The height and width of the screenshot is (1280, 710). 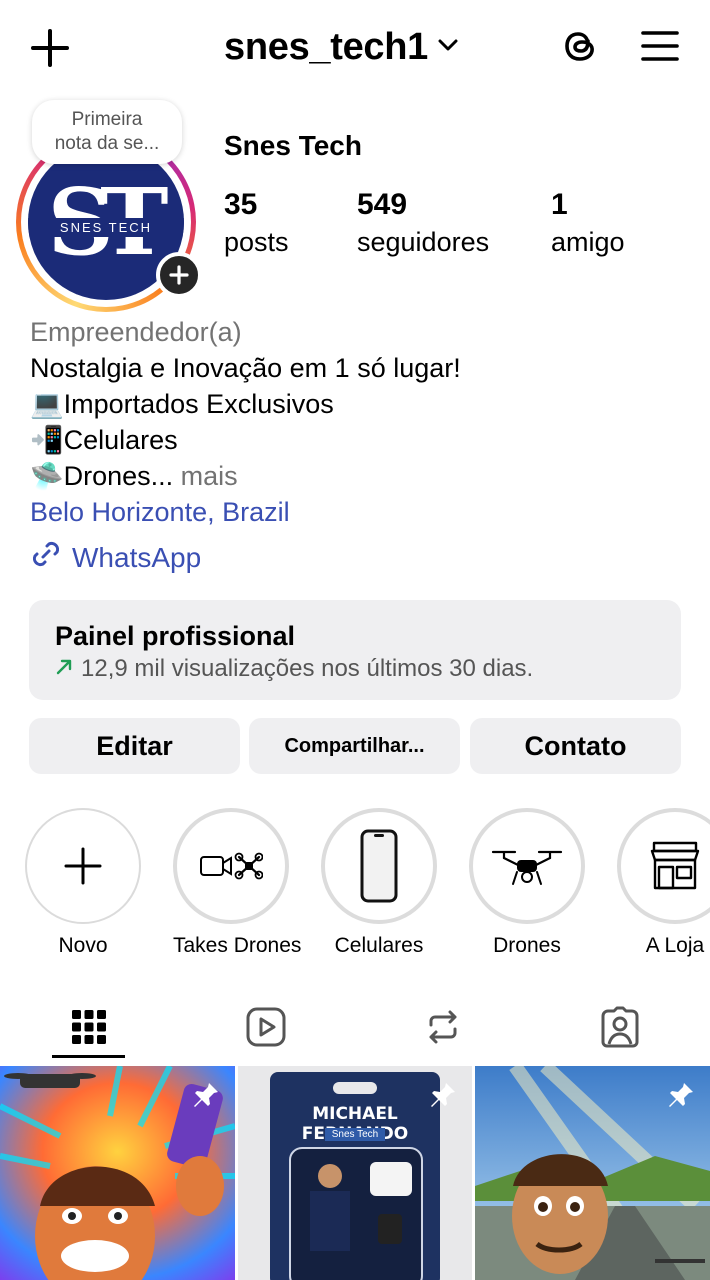 I want to click on stat-value: 549, so click(x=382, y=204).